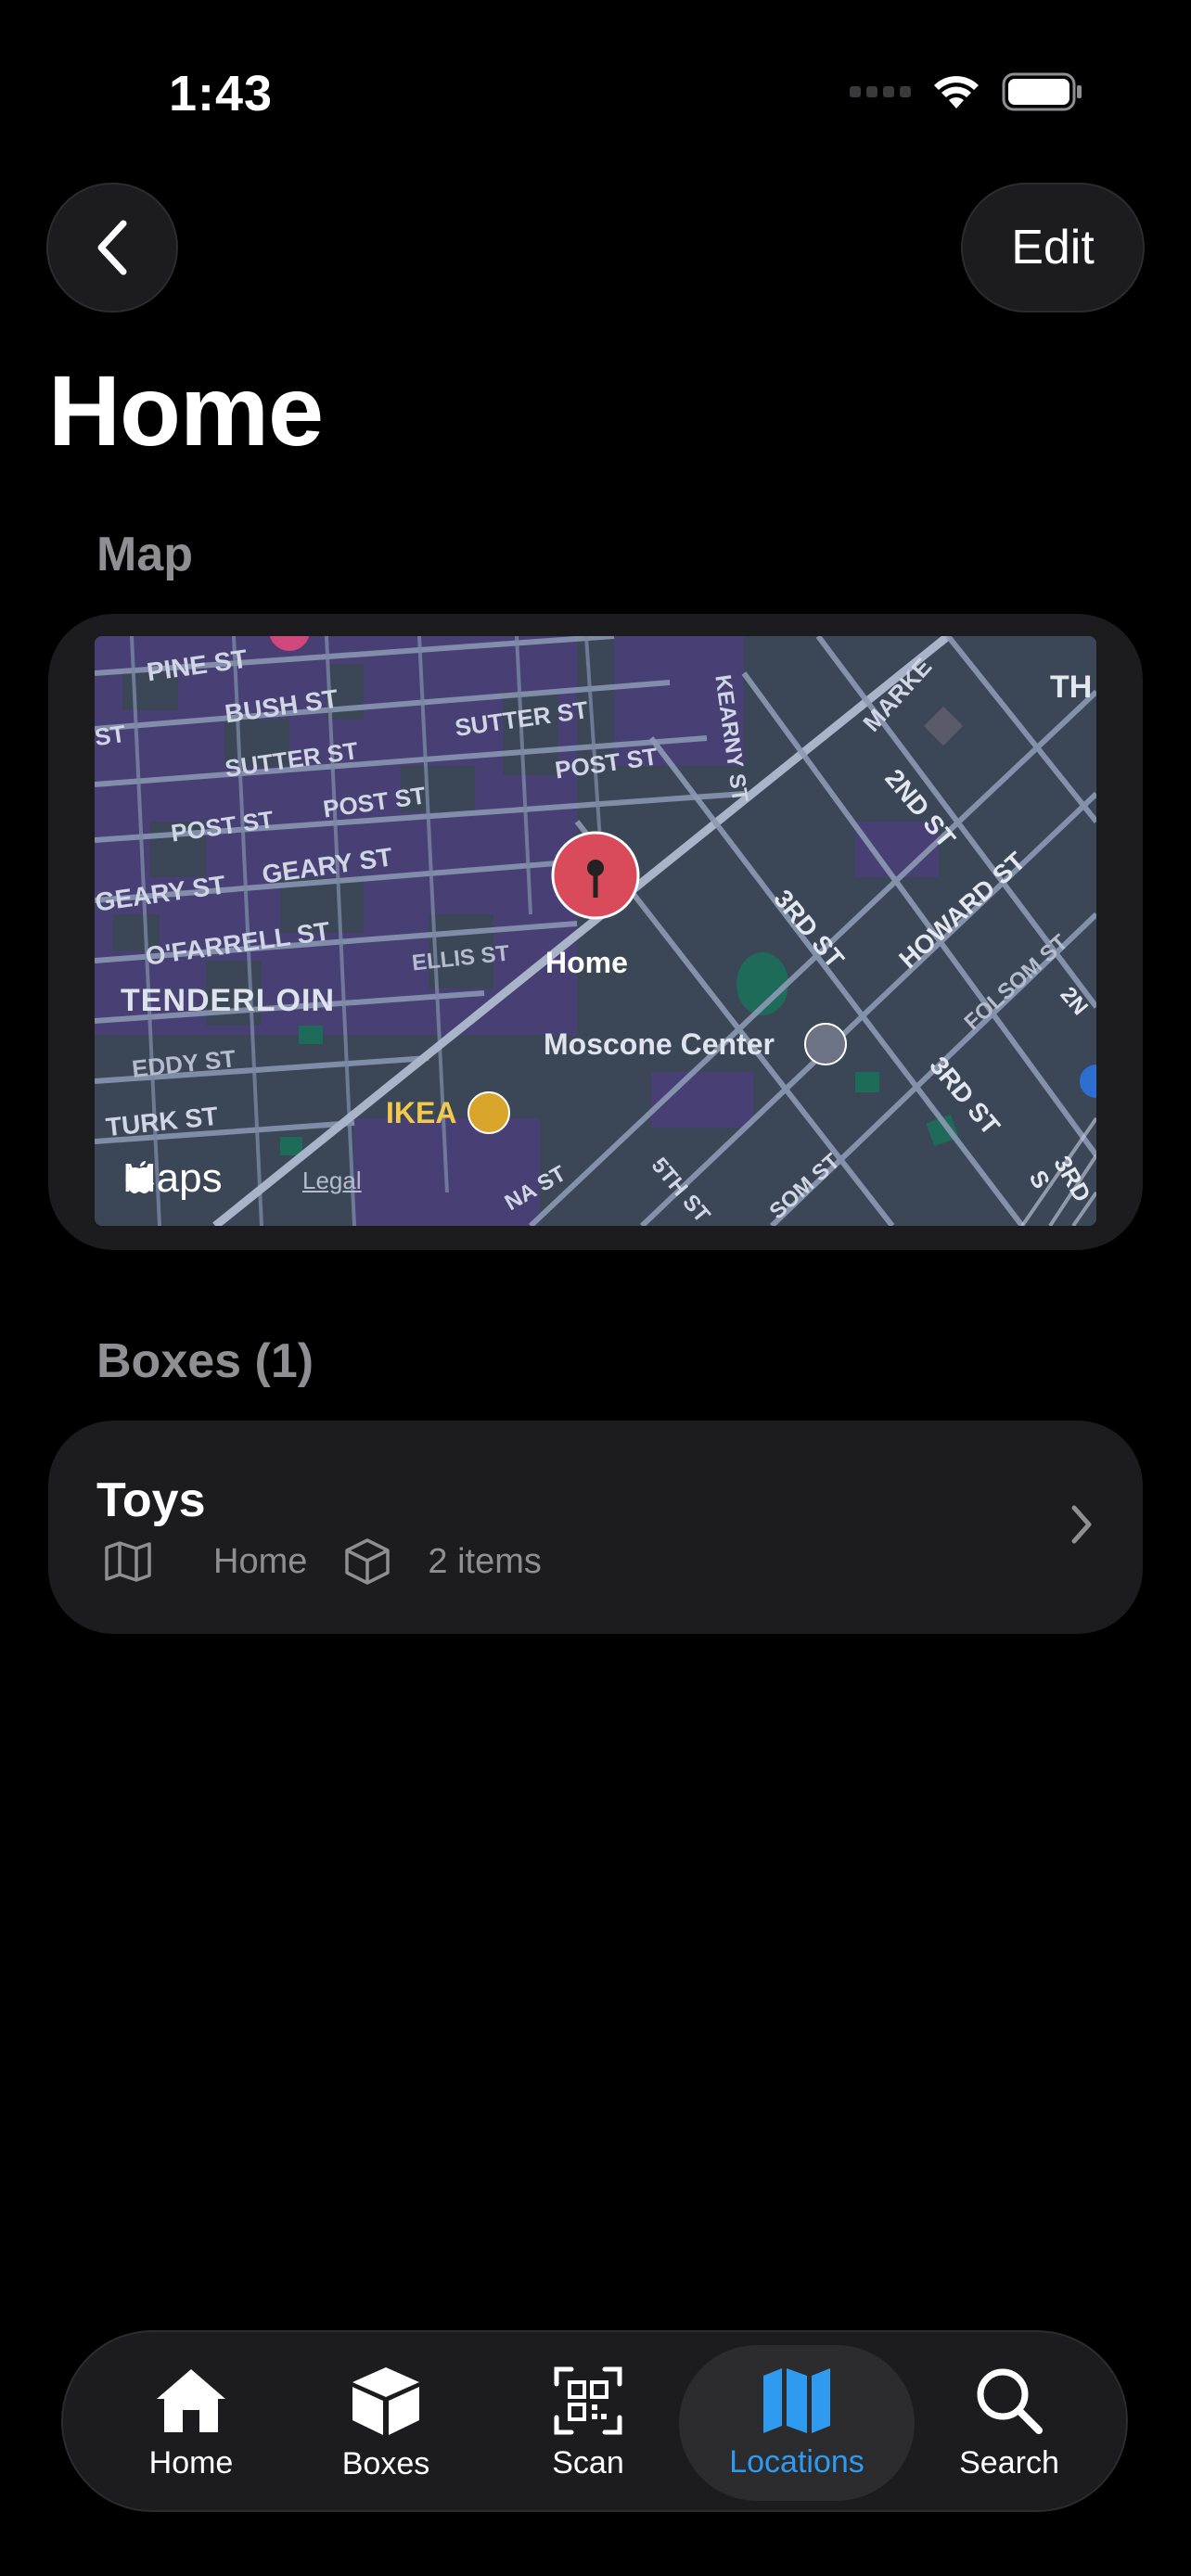  I want to click on tab-search: Search, so click(1009, 2423).